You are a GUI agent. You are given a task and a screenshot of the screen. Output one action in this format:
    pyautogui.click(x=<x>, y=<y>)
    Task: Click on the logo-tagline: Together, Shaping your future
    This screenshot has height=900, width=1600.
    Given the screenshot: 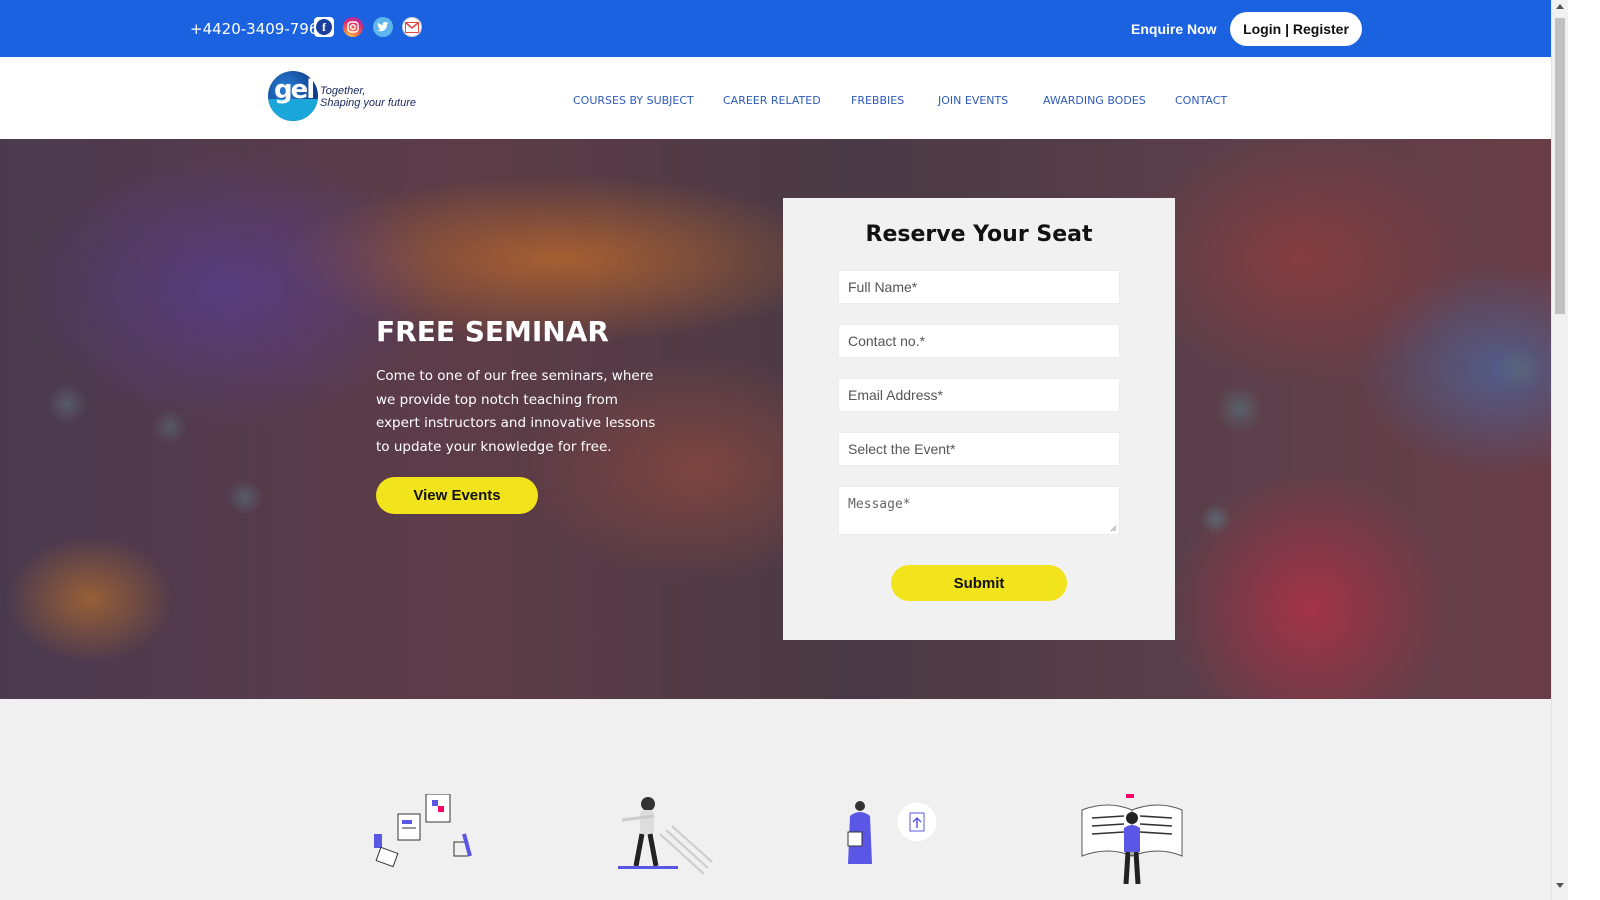 What is the action you would take?
    pyautogui.click(x=368, y=97)
    